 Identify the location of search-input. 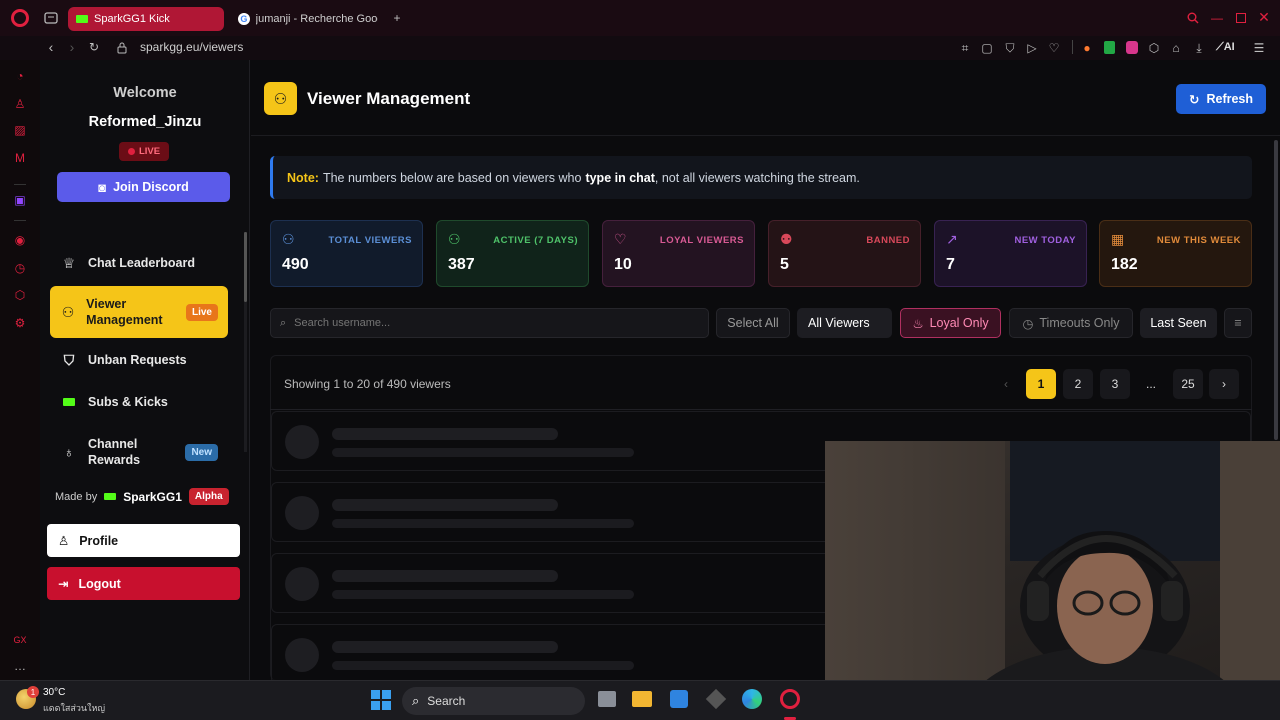
(489, 323).